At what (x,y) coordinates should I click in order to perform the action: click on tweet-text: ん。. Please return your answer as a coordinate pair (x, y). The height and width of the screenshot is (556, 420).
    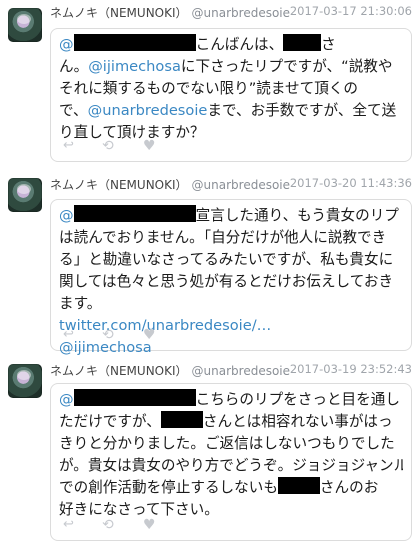
    Looking at the image, I should click on (74, 66).